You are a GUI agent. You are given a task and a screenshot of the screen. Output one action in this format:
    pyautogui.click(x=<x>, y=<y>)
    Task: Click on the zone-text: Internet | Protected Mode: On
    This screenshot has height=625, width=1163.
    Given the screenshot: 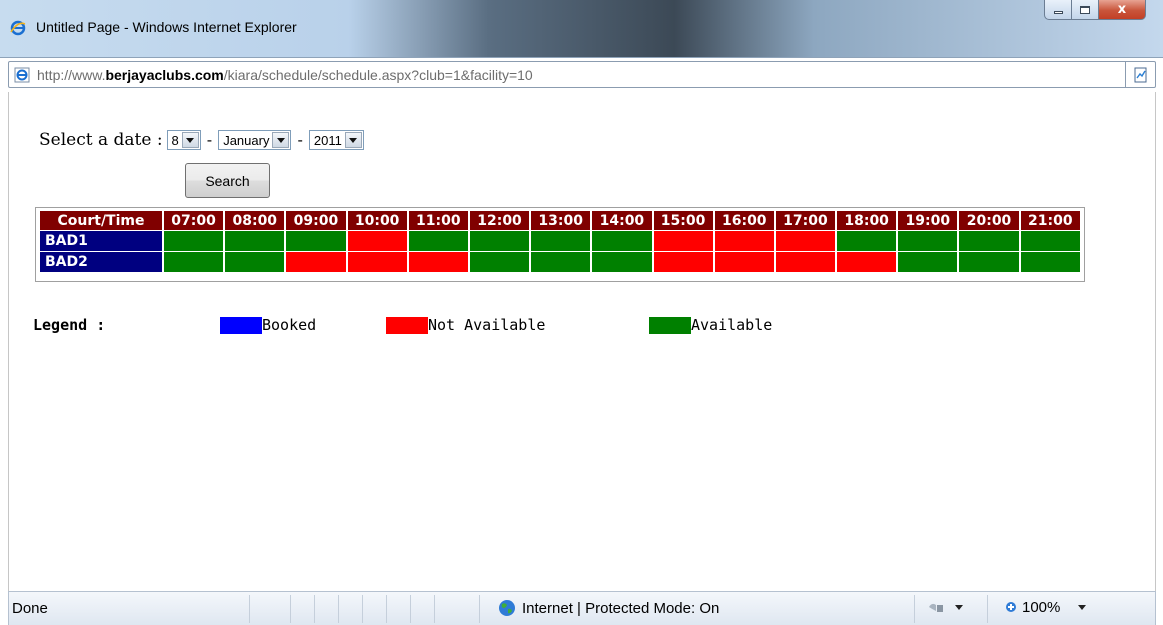 What is the action you would take?
    pyautogui.click(x=621, y=608)
    